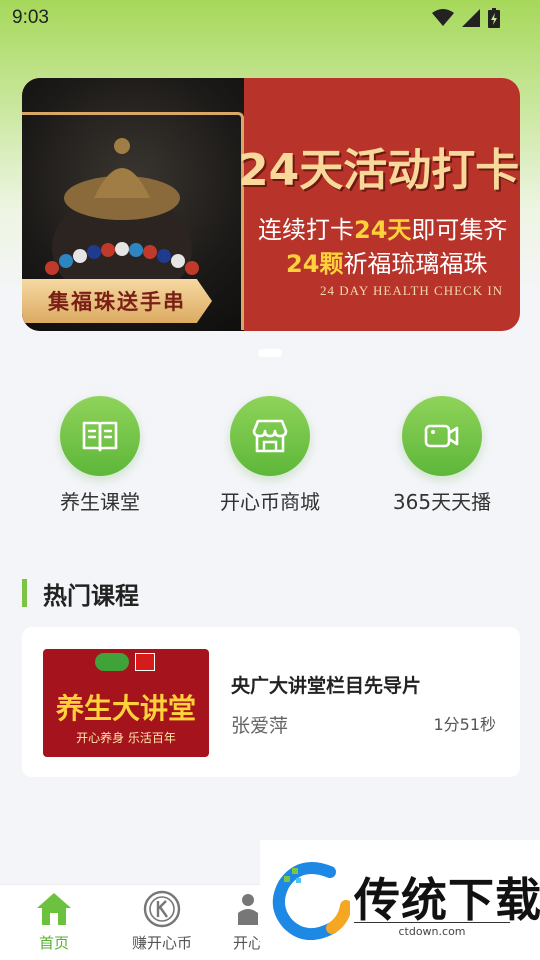 The image size is (540, 960). What do you see at coordinates (311, 901) in the screenshot?
I see `watermark-logo` at bounding box center [311, 901].